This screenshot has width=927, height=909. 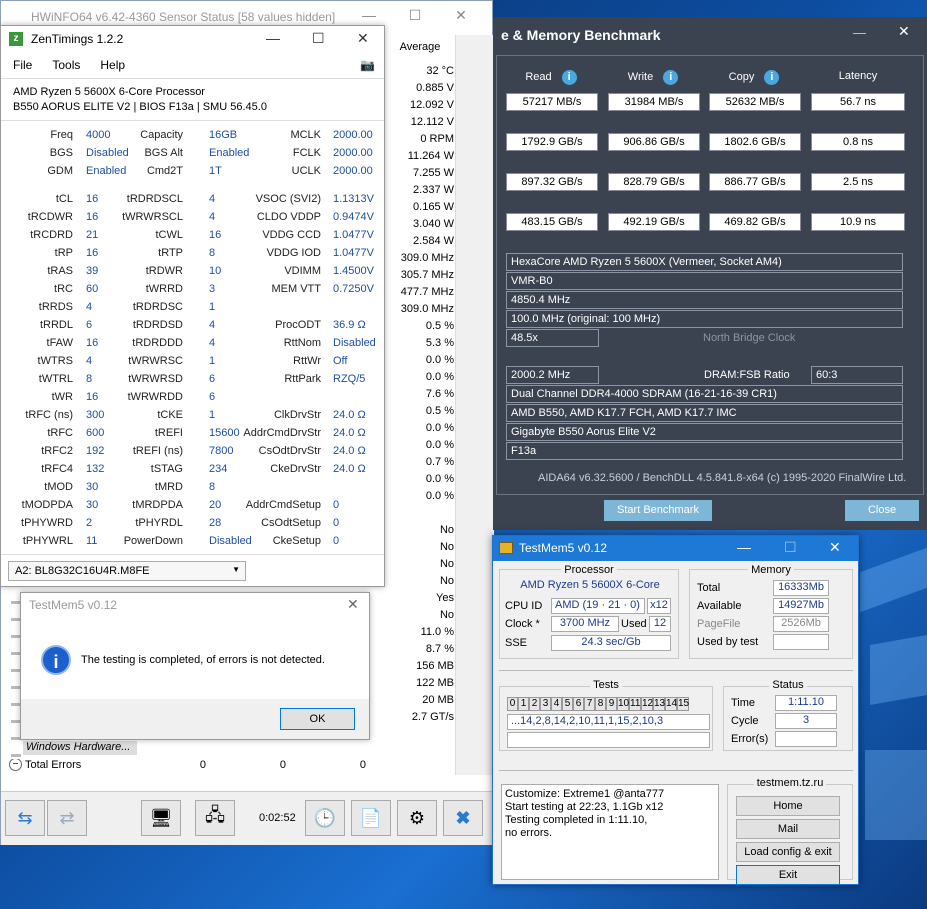 What do you see at coordinates (606, 685) in the screenshot?
I see `tests-label: Tests` at bounding box center [606, 685].